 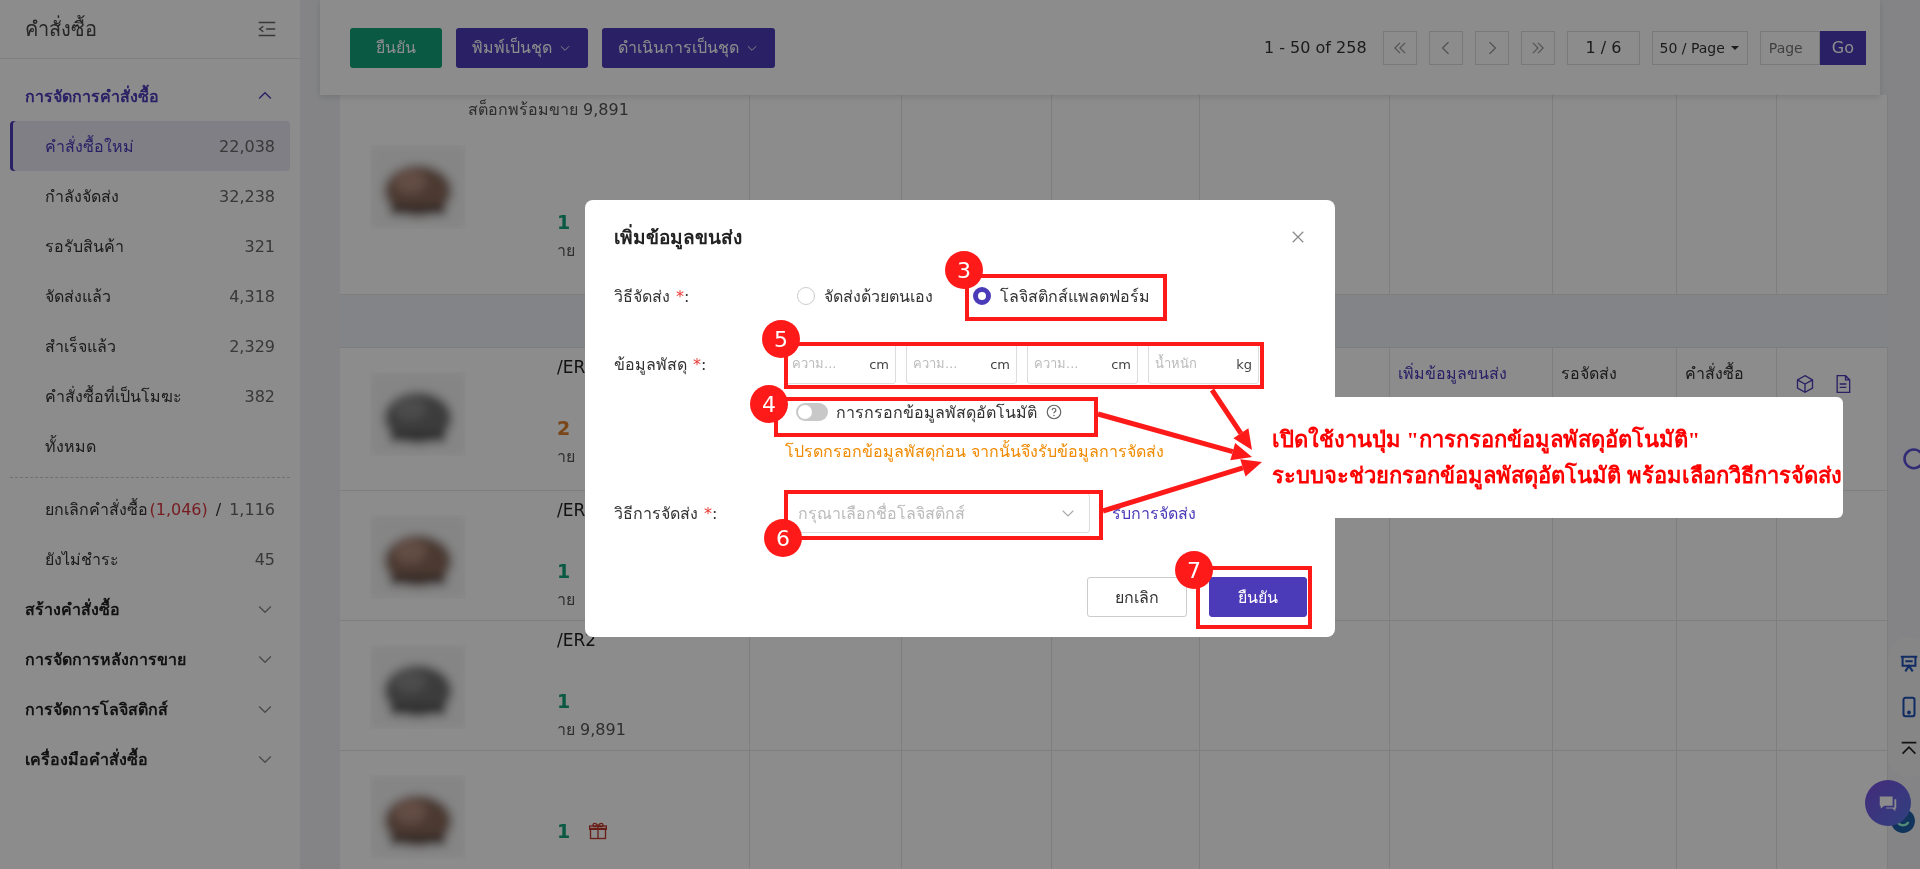 What do you see at coordinates (1805, 384) in the screenshot?
I see `package-icon` at bounding box center [1805, 384].